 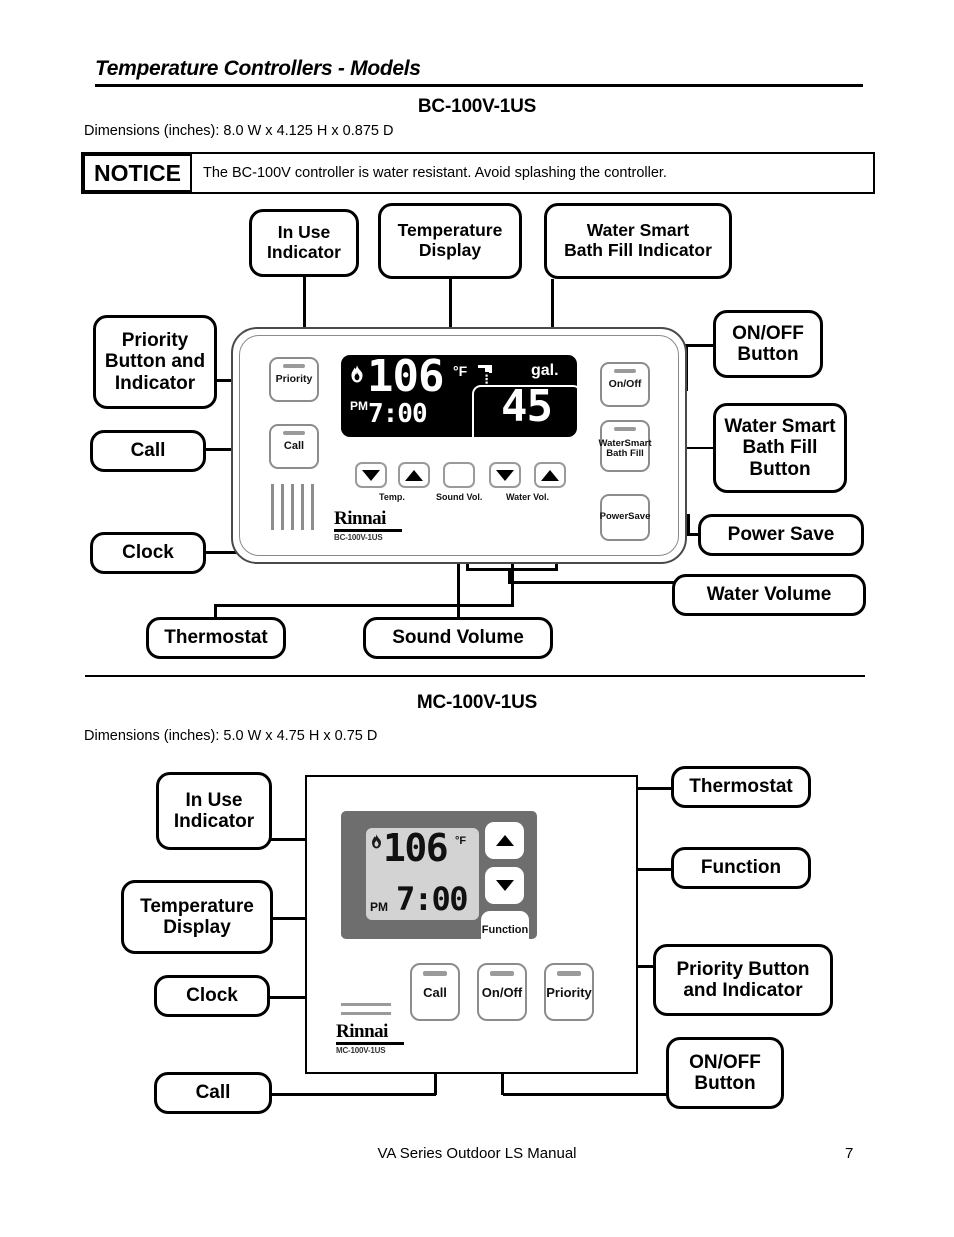 I want to click on mc-clock-value: 7:00, so click(x=432, y=899).